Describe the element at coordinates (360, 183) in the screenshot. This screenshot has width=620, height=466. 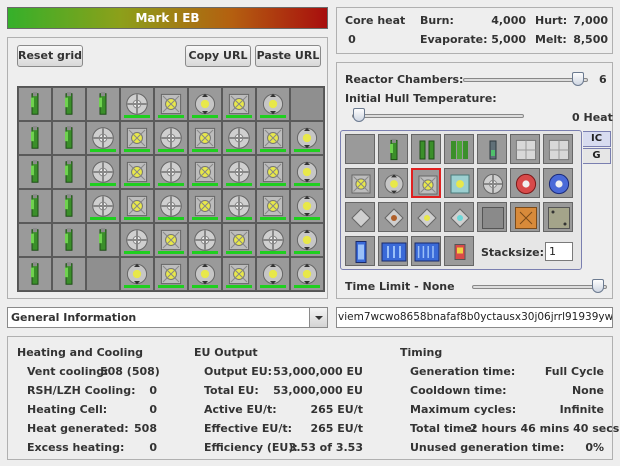
I see `palette-heat-vent` at that location.